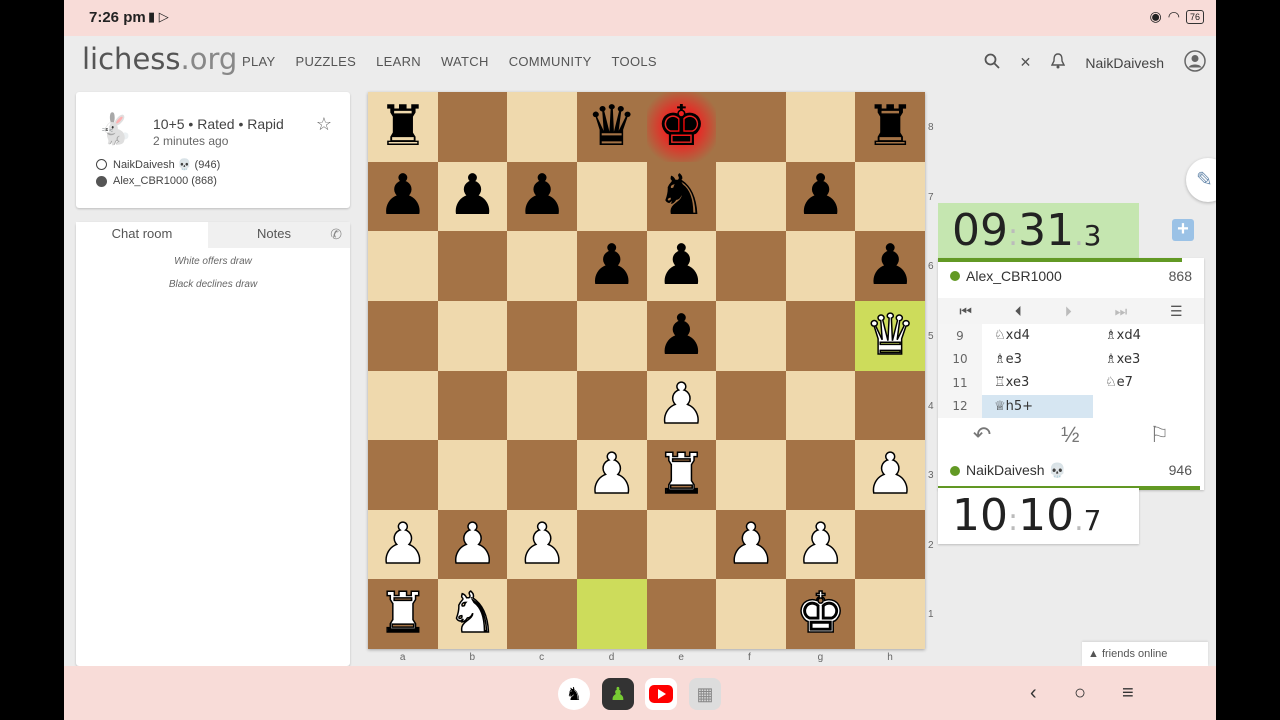 The image size is (1280, 720). Describe the element at coordinates (634, 61) in the screenshot. I see `nav-tools: TOOLS` at that location.